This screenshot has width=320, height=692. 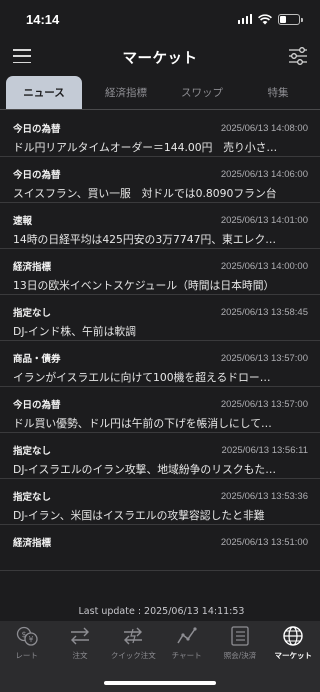 I want to click on nav-item-market: マーケット, so click(x=293, y=658).